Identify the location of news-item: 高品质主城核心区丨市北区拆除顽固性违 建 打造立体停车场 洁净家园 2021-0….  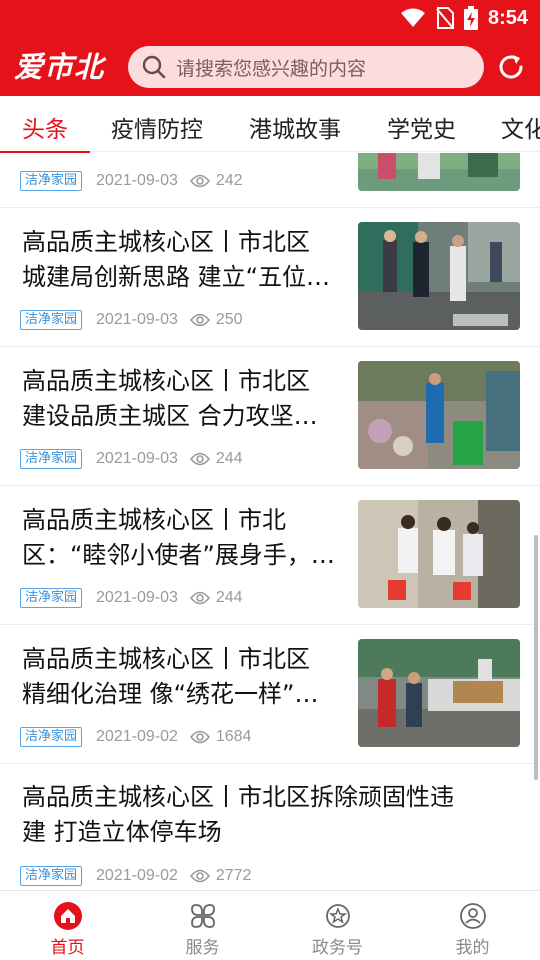
(270, 827).